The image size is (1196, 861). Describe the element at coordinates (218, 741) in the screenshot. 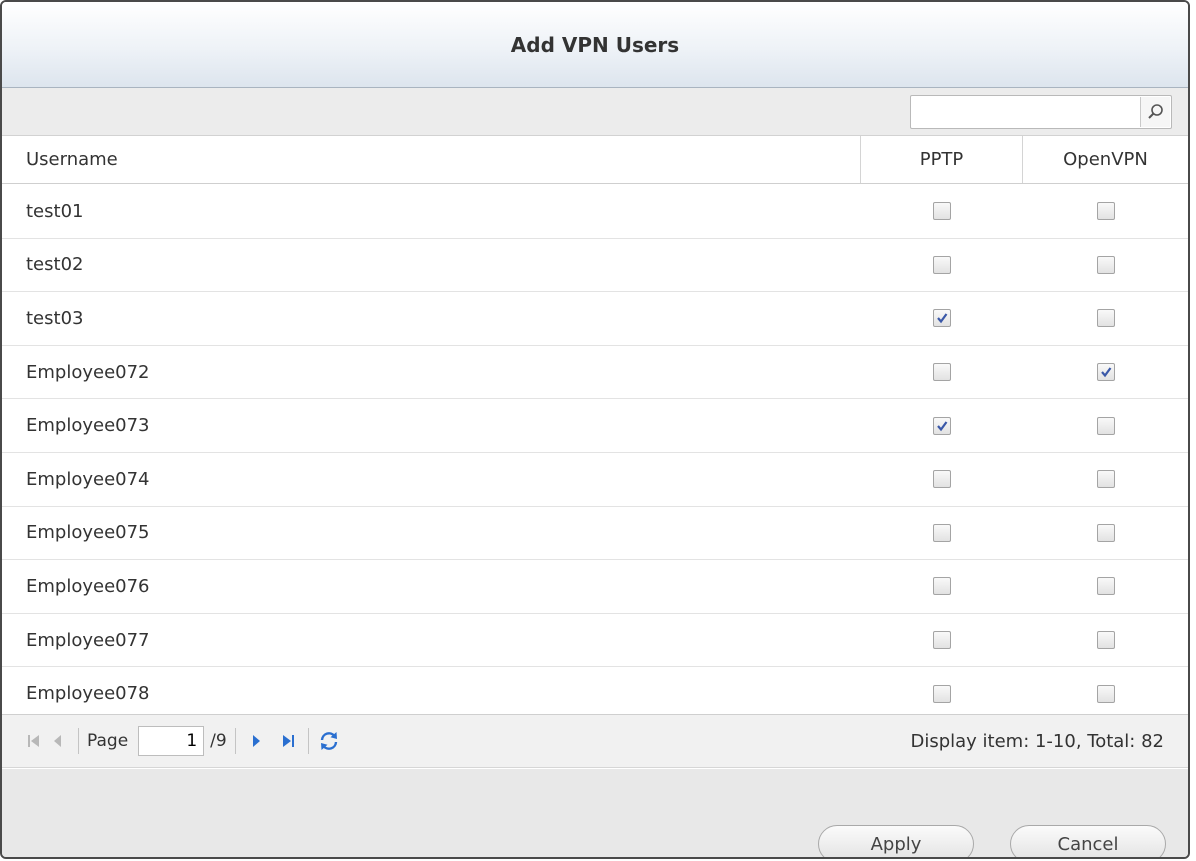

I see `total-pages-label: /9` at that location.